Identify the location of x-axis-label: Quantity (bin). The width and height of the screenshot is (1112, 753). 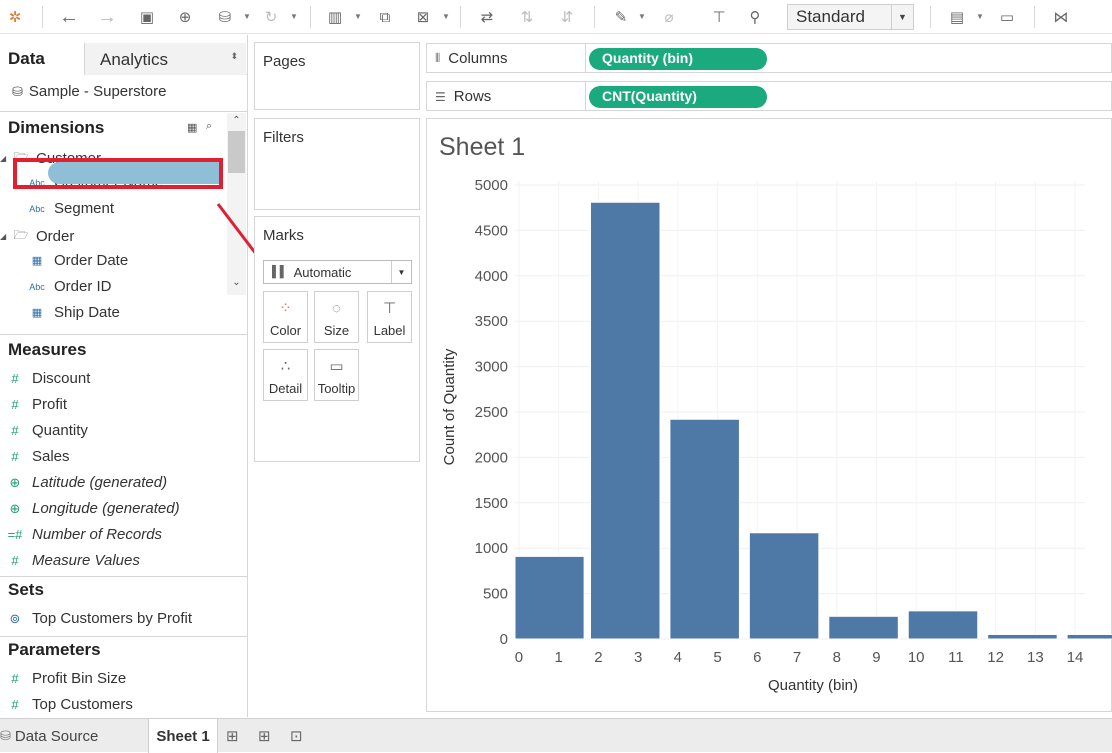
(813, 685).